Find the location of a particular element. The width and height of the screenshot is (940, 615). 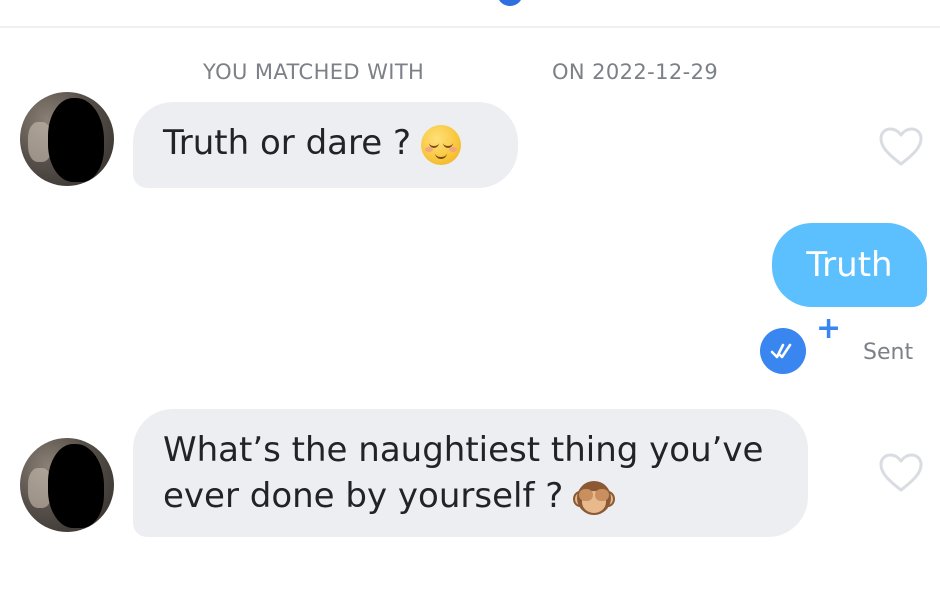

outgoing-message-bubble: Truth is located at coordinates (849, 265).